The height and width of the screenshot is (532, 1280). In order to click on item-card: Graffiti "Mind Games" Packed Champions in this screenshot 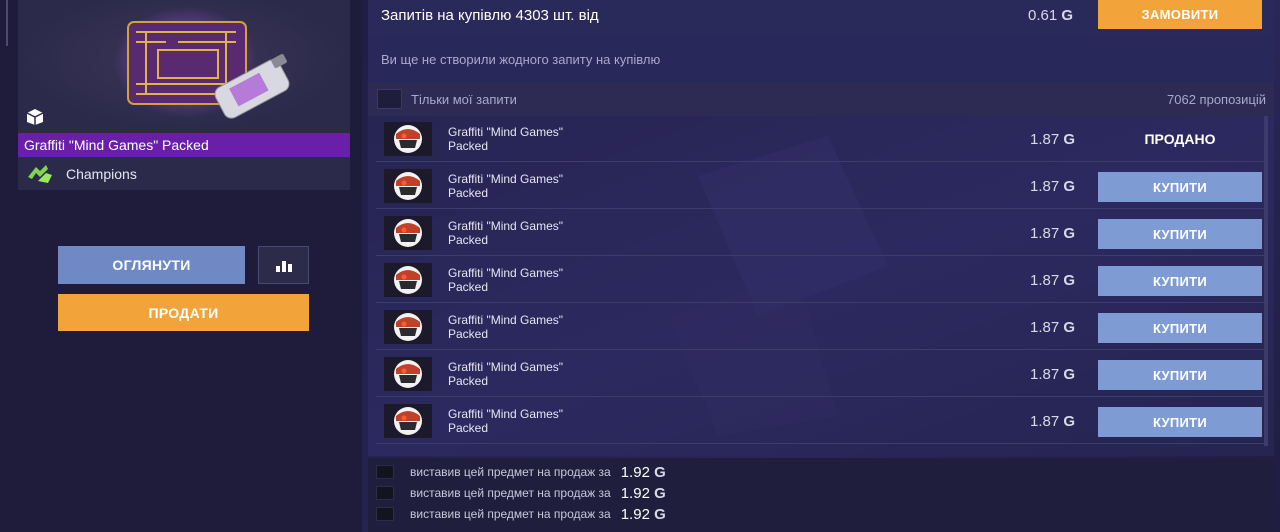, I will do `click(184, 95)`.